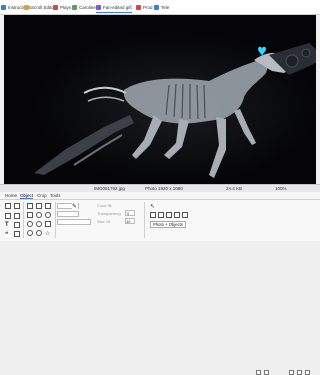  Describe the element at coordinates (165, 7) in the screenshot. I see `tab-label: Tele` at that location.